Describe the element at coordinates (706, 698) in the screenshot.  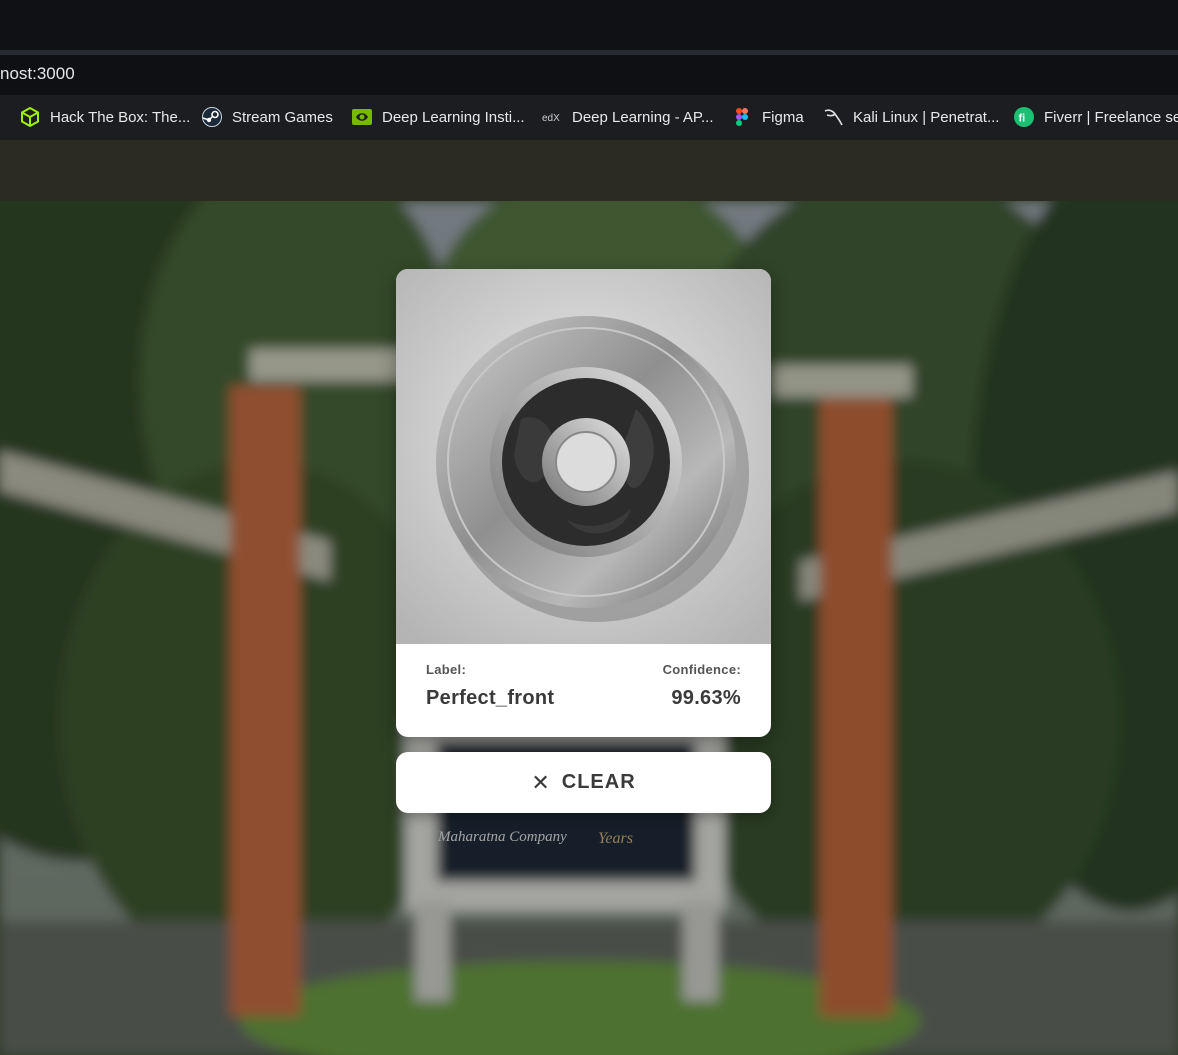
I see `confidence-value: 99.63%` at that location.